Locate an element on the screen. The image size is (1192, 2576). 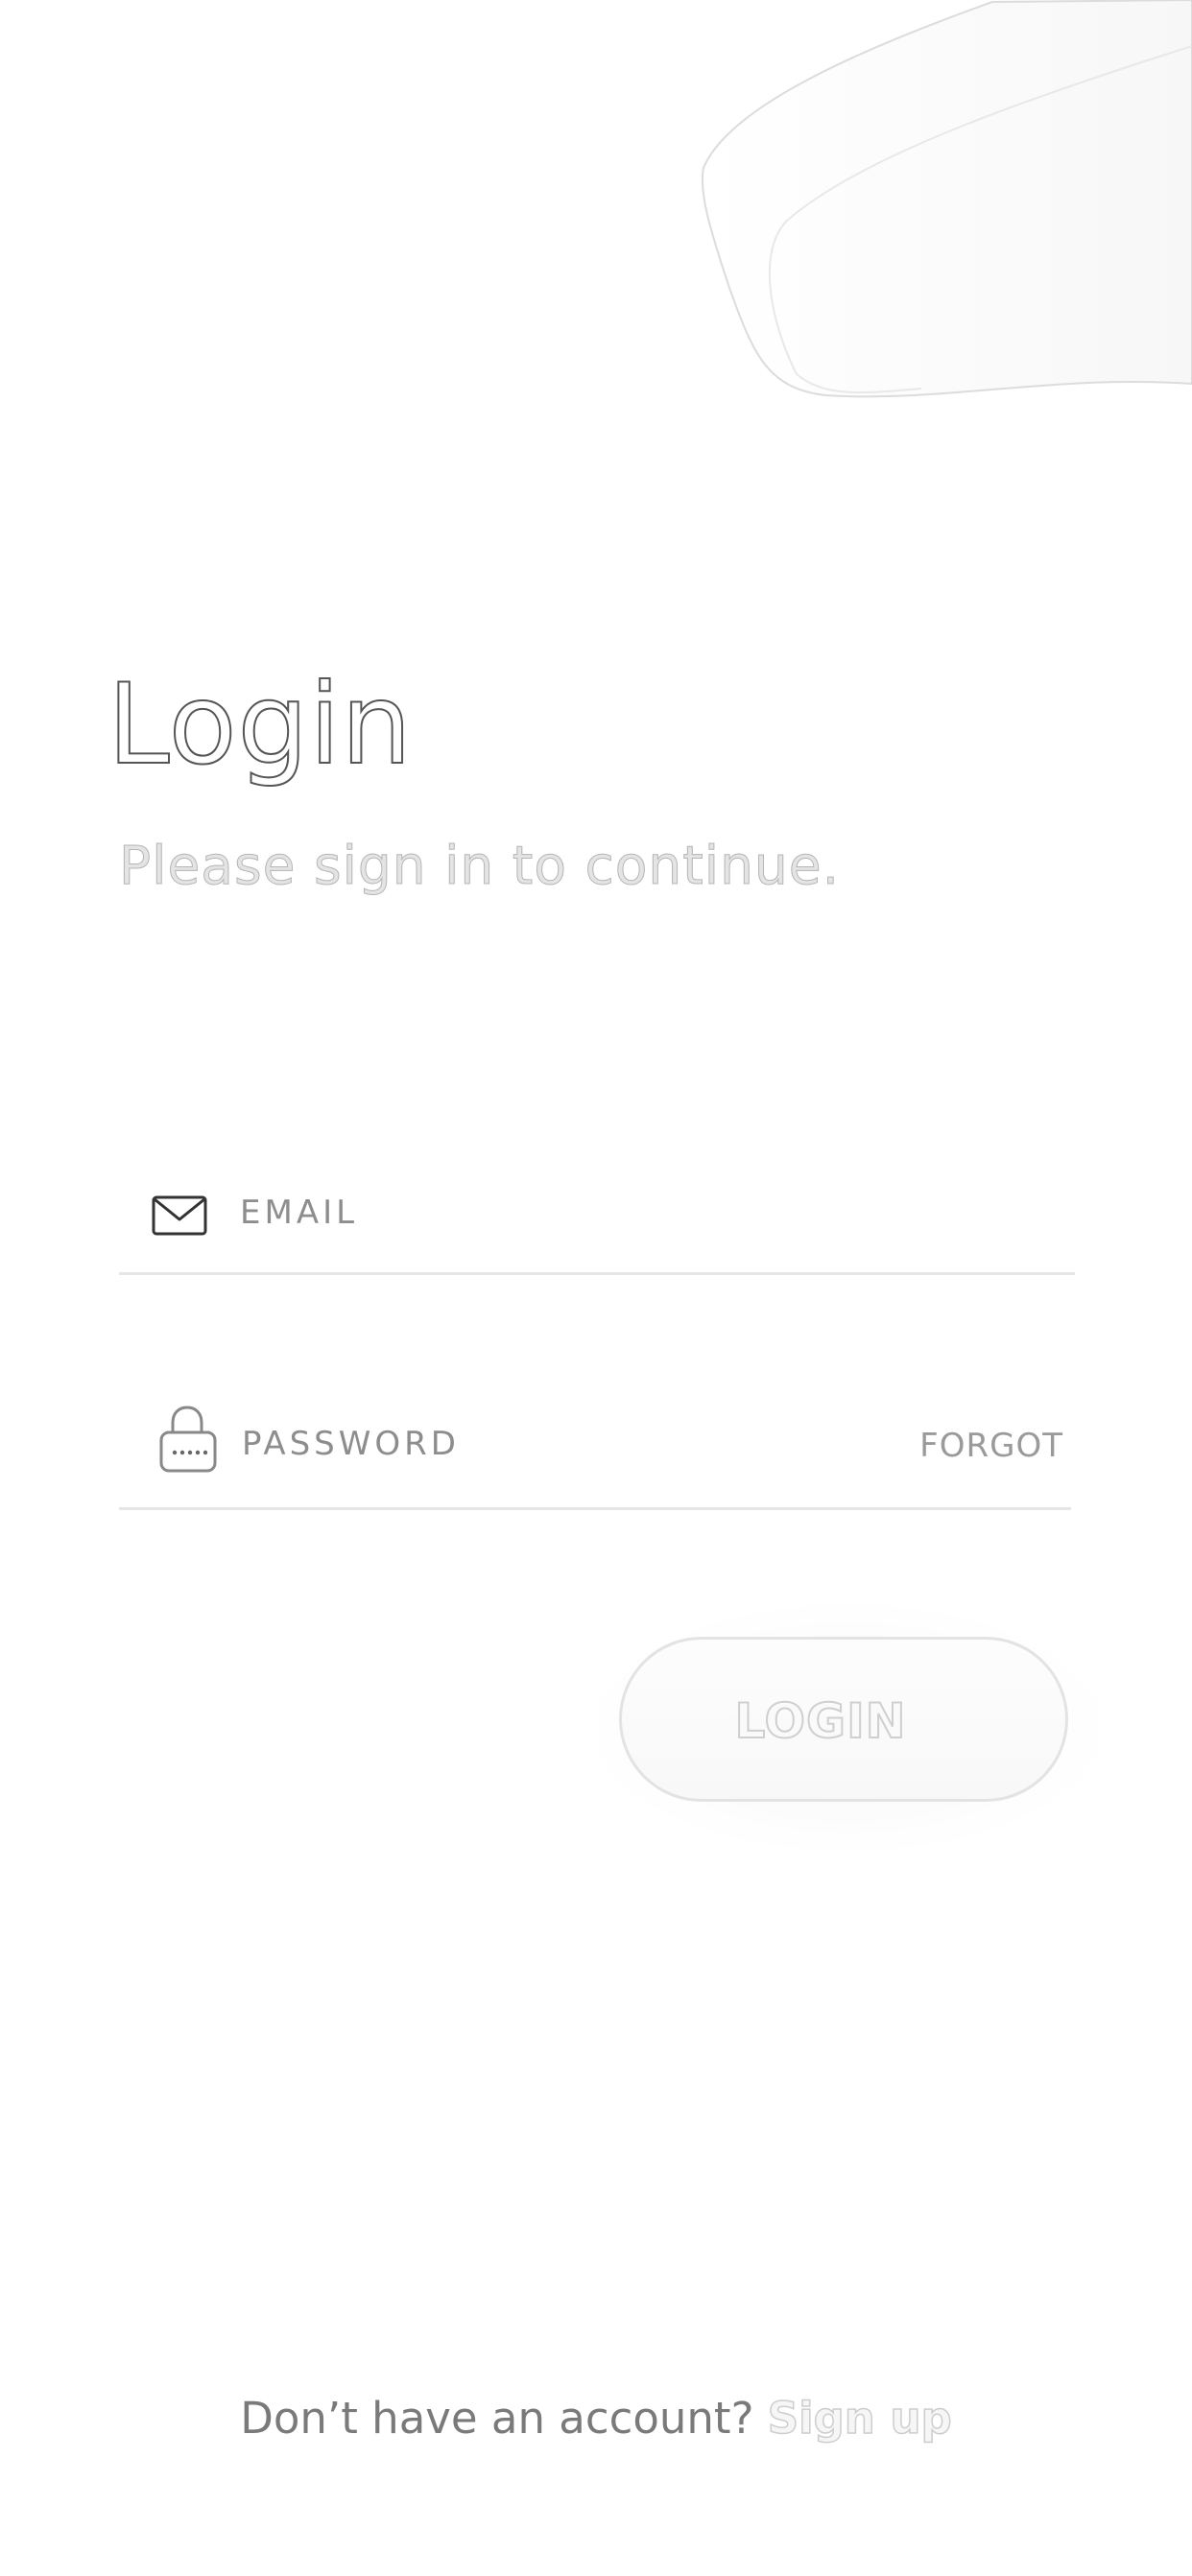
signup-prompt-text: Don’t have an account? is located at coordinates (497, 2418).